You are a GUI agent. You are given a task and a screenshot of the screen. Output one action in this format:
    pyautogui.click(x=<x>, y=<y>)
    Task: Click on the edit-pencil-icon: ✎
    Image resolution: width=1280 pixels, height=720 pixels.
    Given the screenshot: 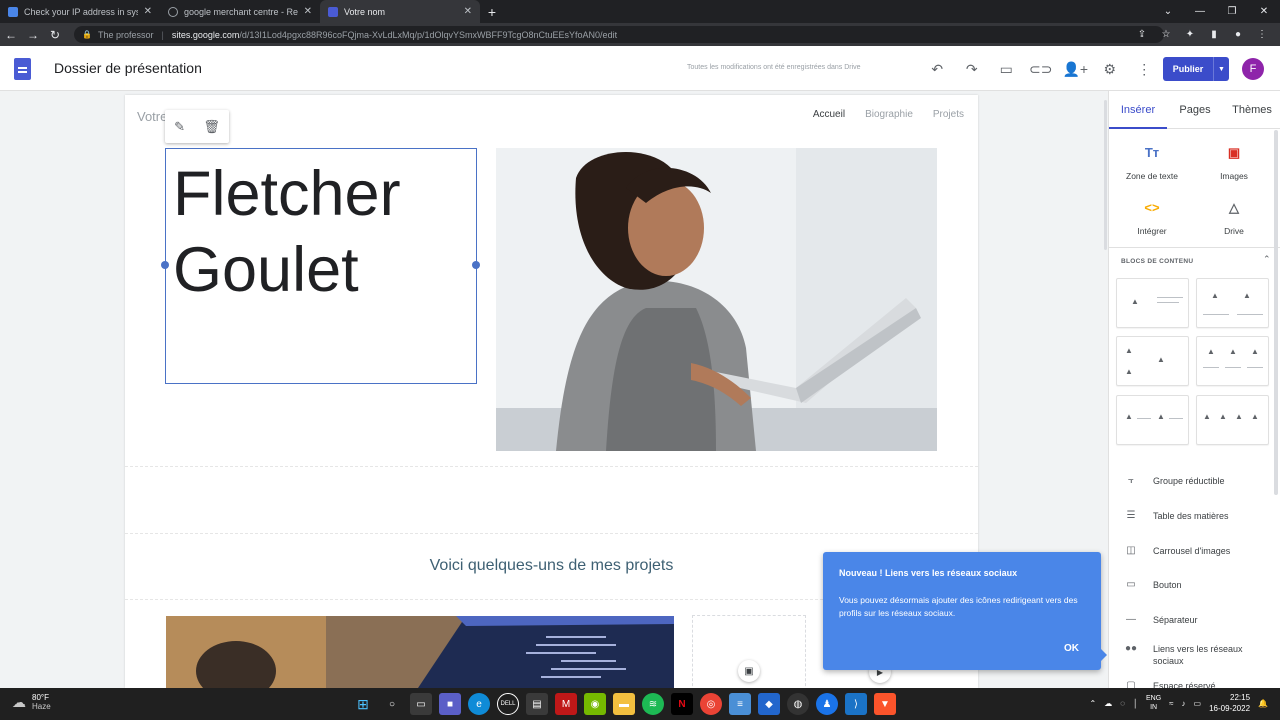 What is the action you would take?
    pyautogui.click(x=179, y=127)
    